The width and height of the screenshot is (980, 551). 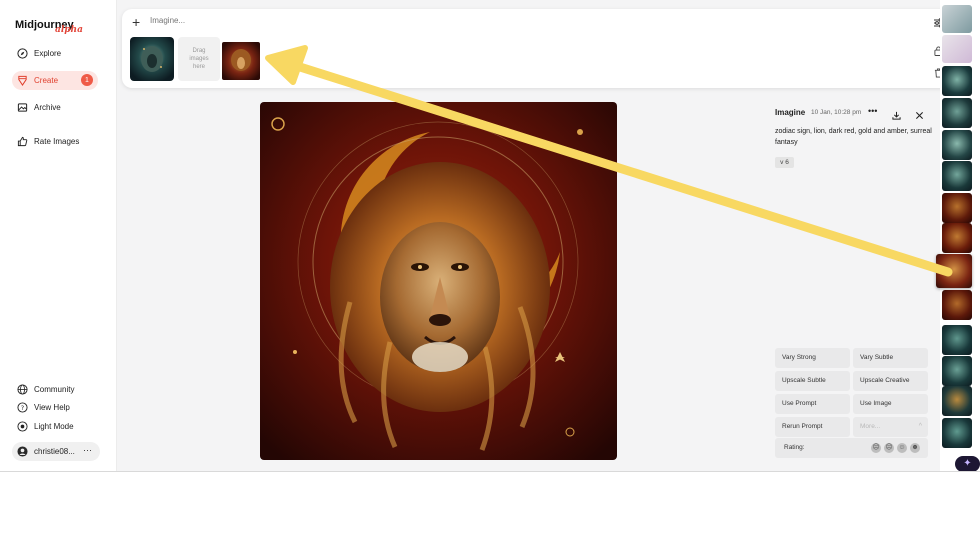 I want to click on help-icon: ?, so click(x=22, y=407).